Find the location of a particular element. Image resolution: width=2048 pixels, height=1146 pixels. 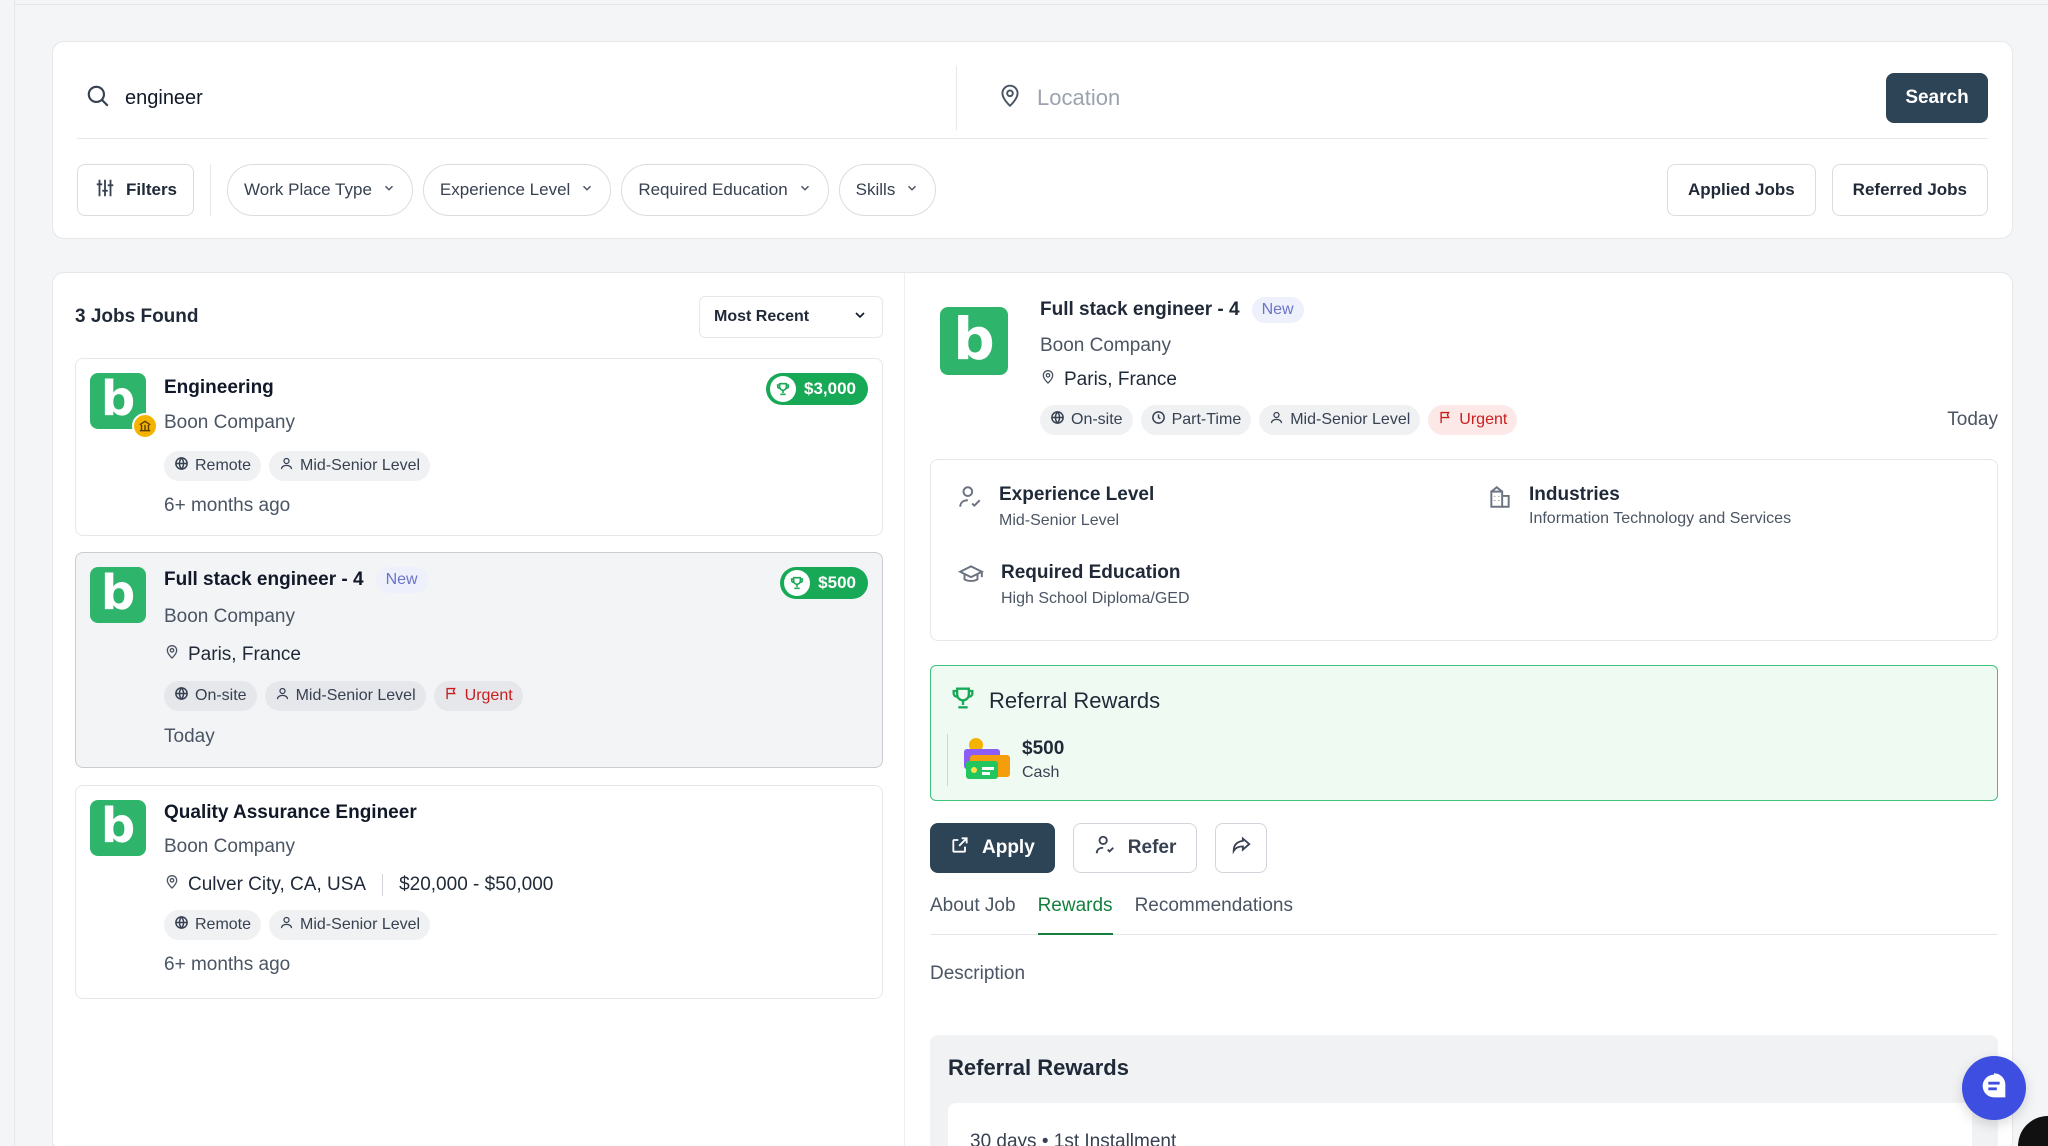

detail-tabs: About Job Rewards Recommendations is located at coordinates (1464, 914).